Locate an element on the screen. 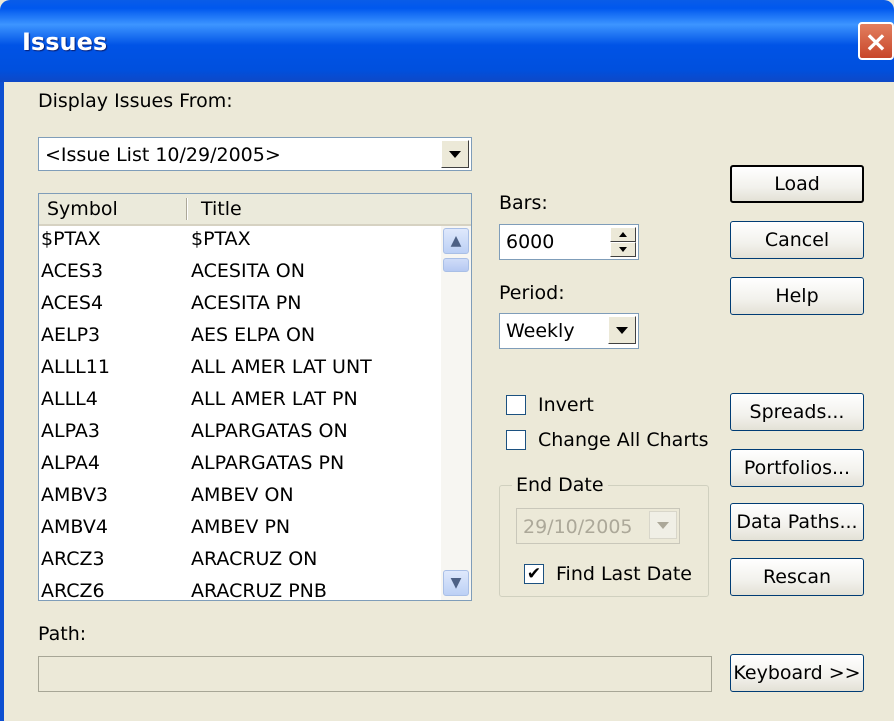 This screenshot has width=894, height=721. symbol-cell: AMBV4 is located at coordinates (74, 527).